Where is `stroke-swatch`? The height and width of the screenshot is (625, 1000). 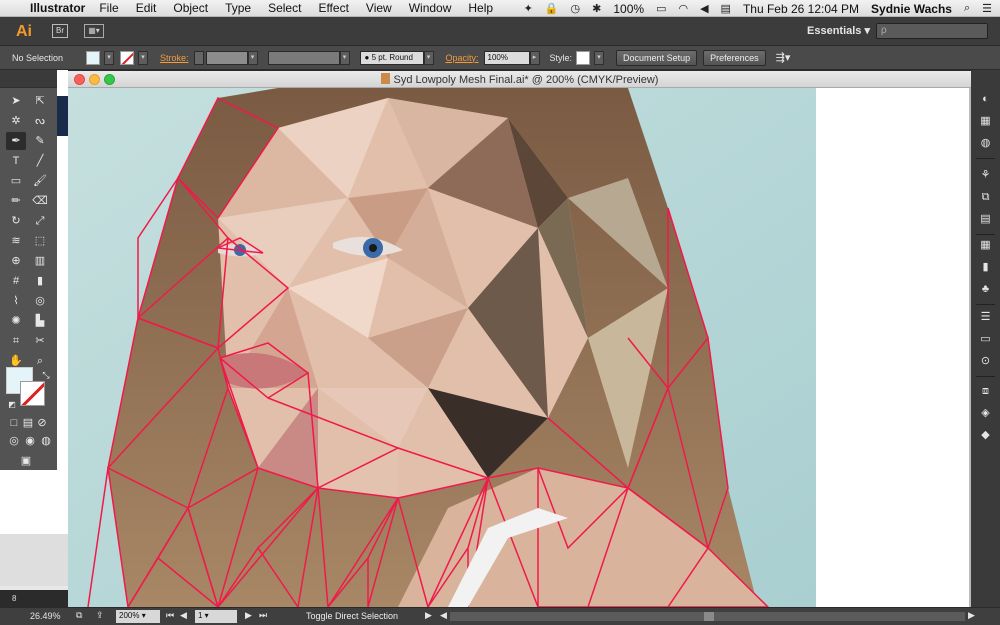
stroke-swatch is located at coordinates (127, 57).